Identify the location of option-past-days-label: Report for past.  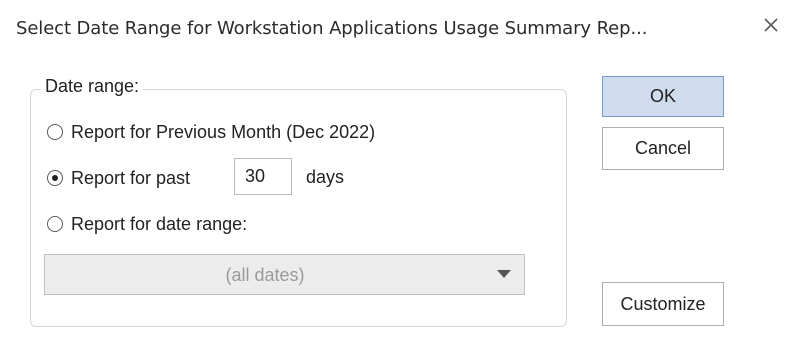
(131, 177).